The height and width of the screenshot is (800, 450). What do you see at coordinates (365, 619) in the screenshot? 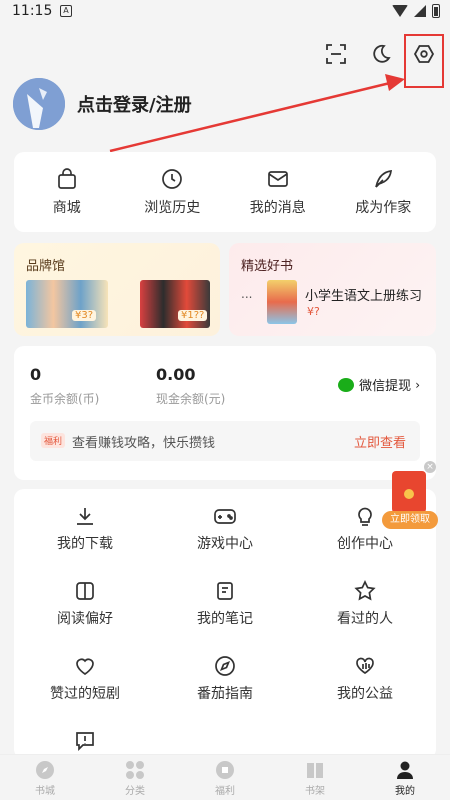
I see `grid-item-label: 看过的人` at bounding box center [365, 619].